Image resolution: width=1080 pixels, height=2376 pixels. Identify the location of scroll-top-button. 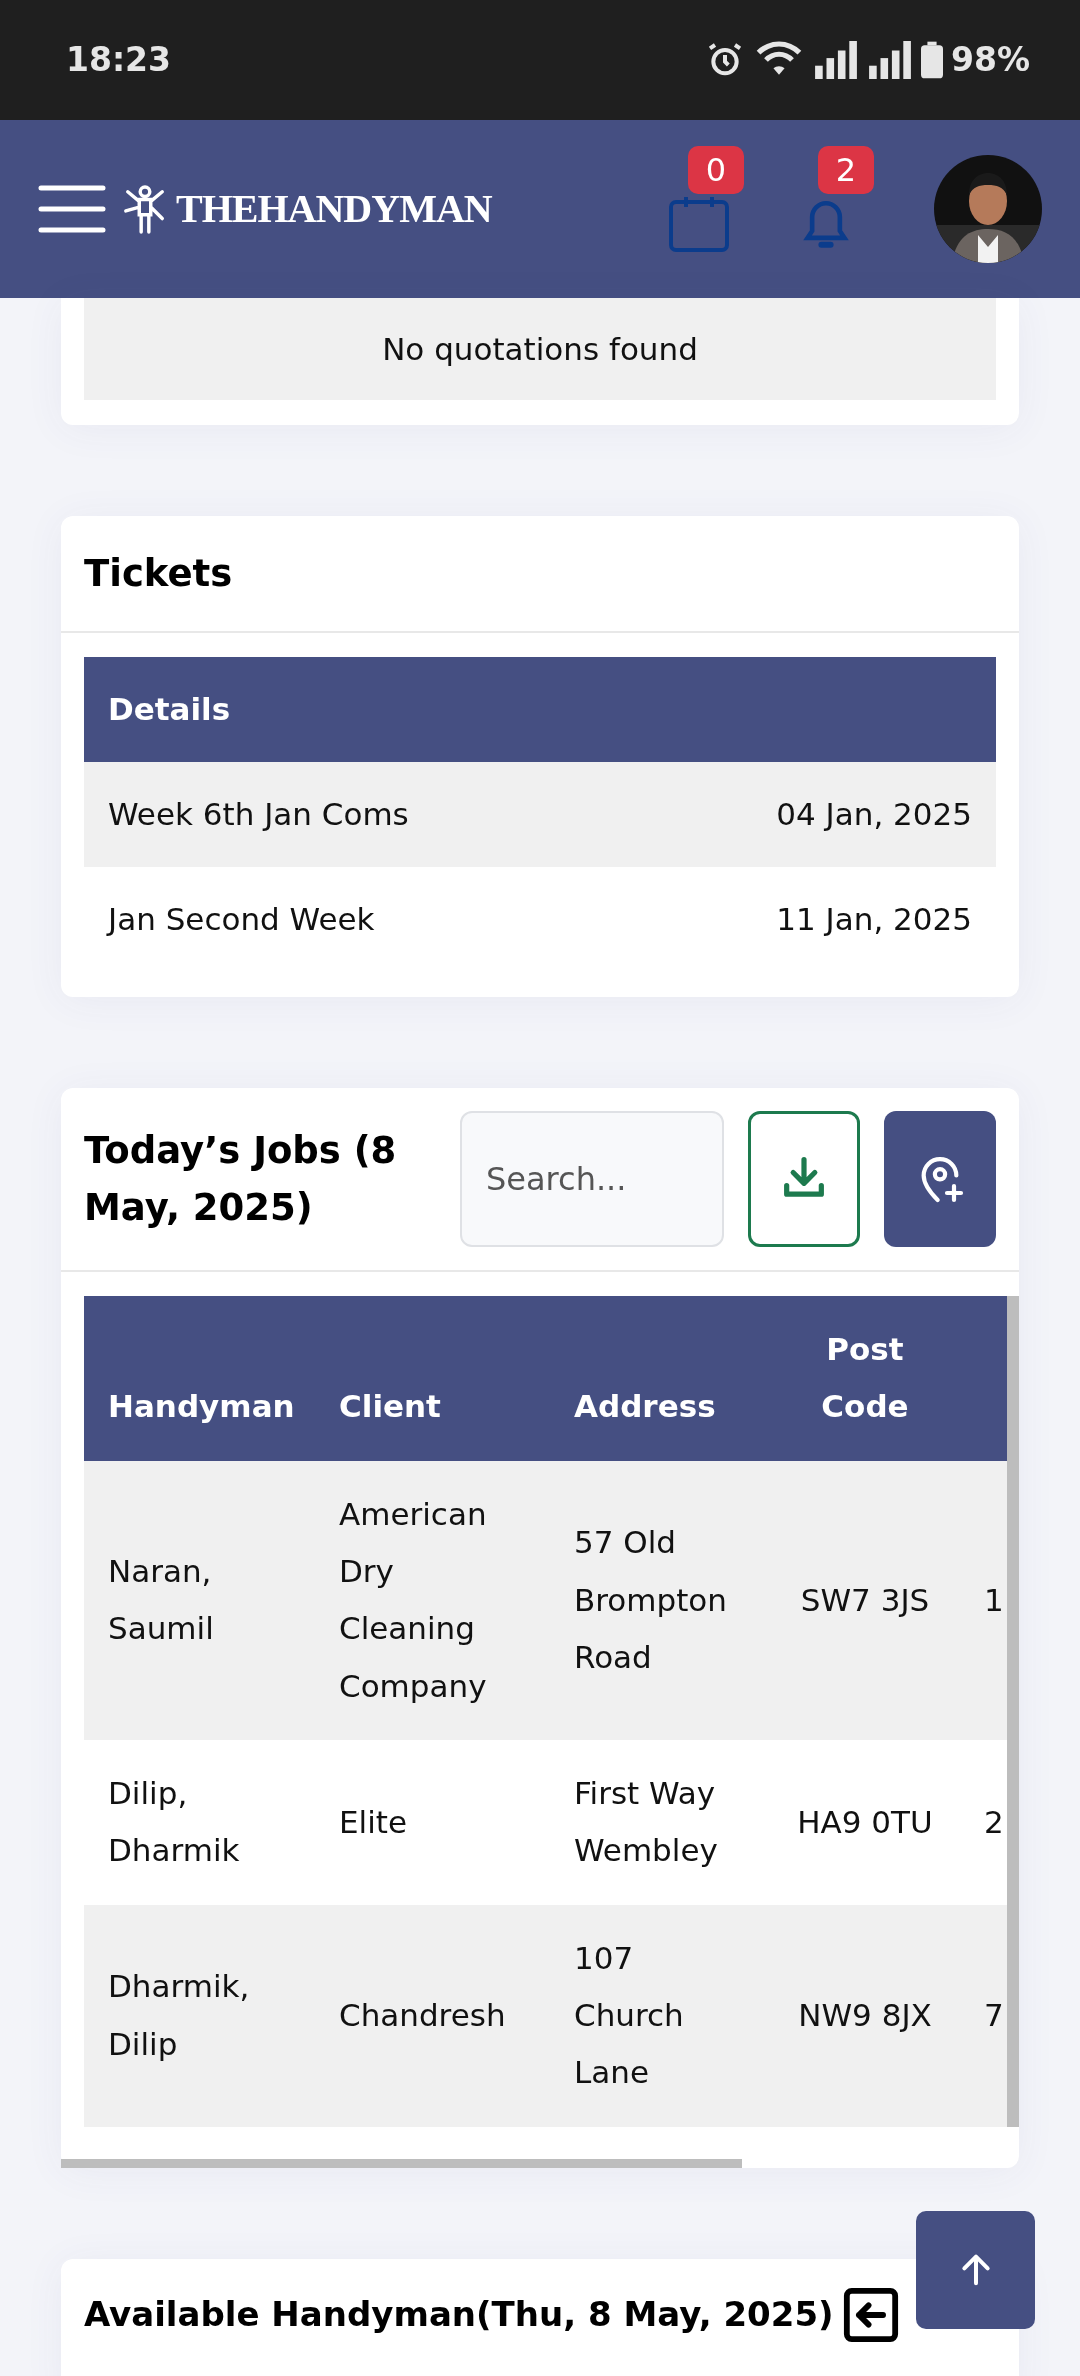
(975, 2270).